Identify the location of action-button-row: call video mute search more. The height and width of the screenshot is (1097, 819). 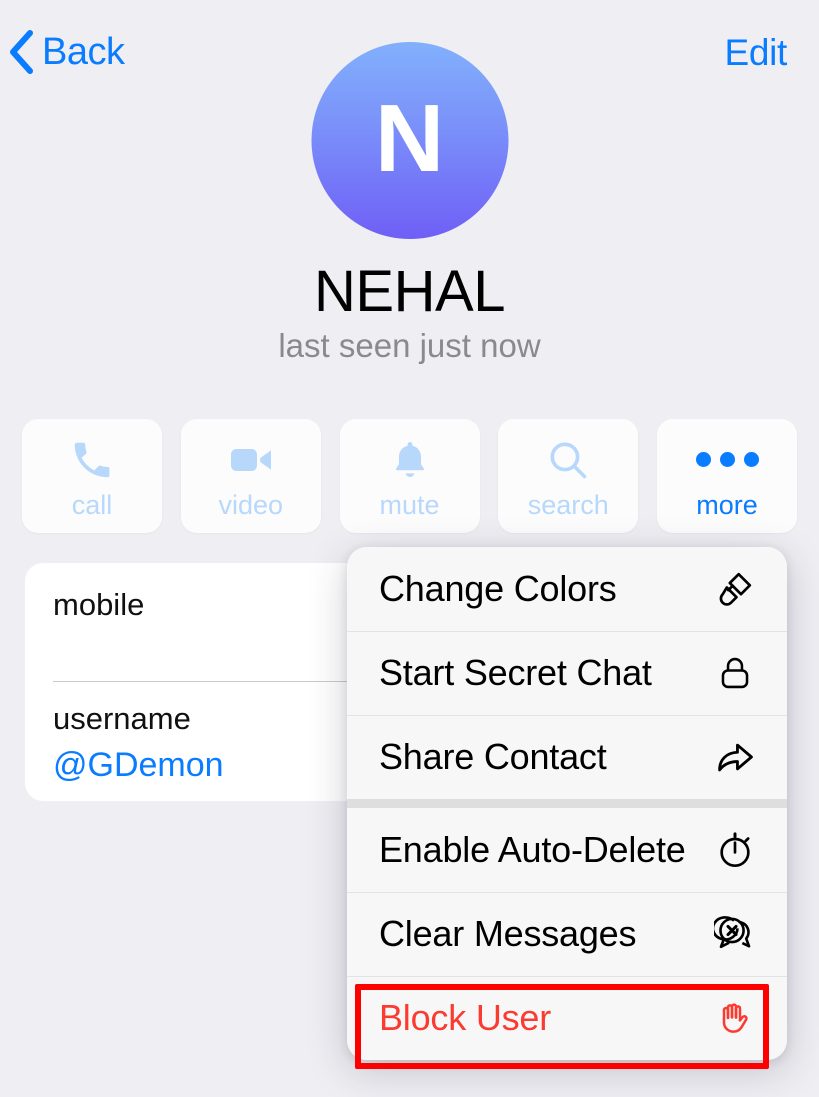
(409, 476).